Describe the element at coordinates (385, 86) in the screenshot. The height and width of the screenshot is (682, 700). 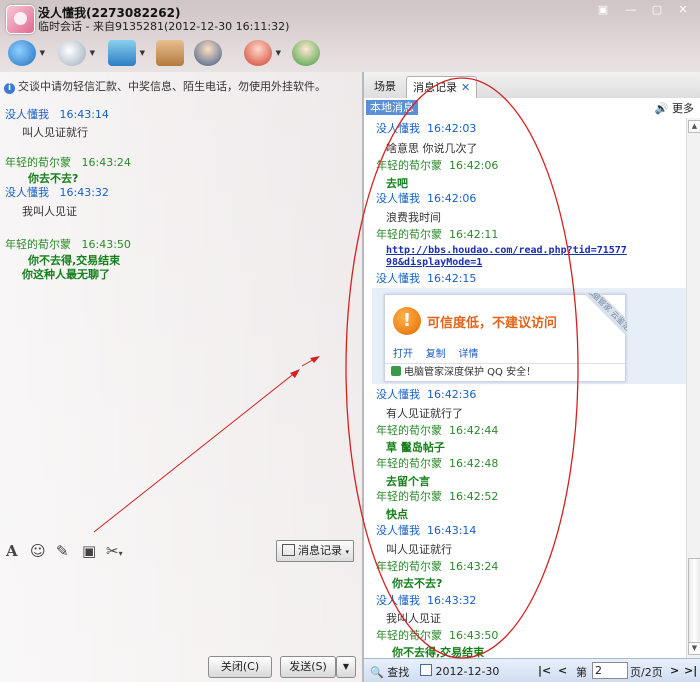
I see `tab-scene: 场景` at that location.